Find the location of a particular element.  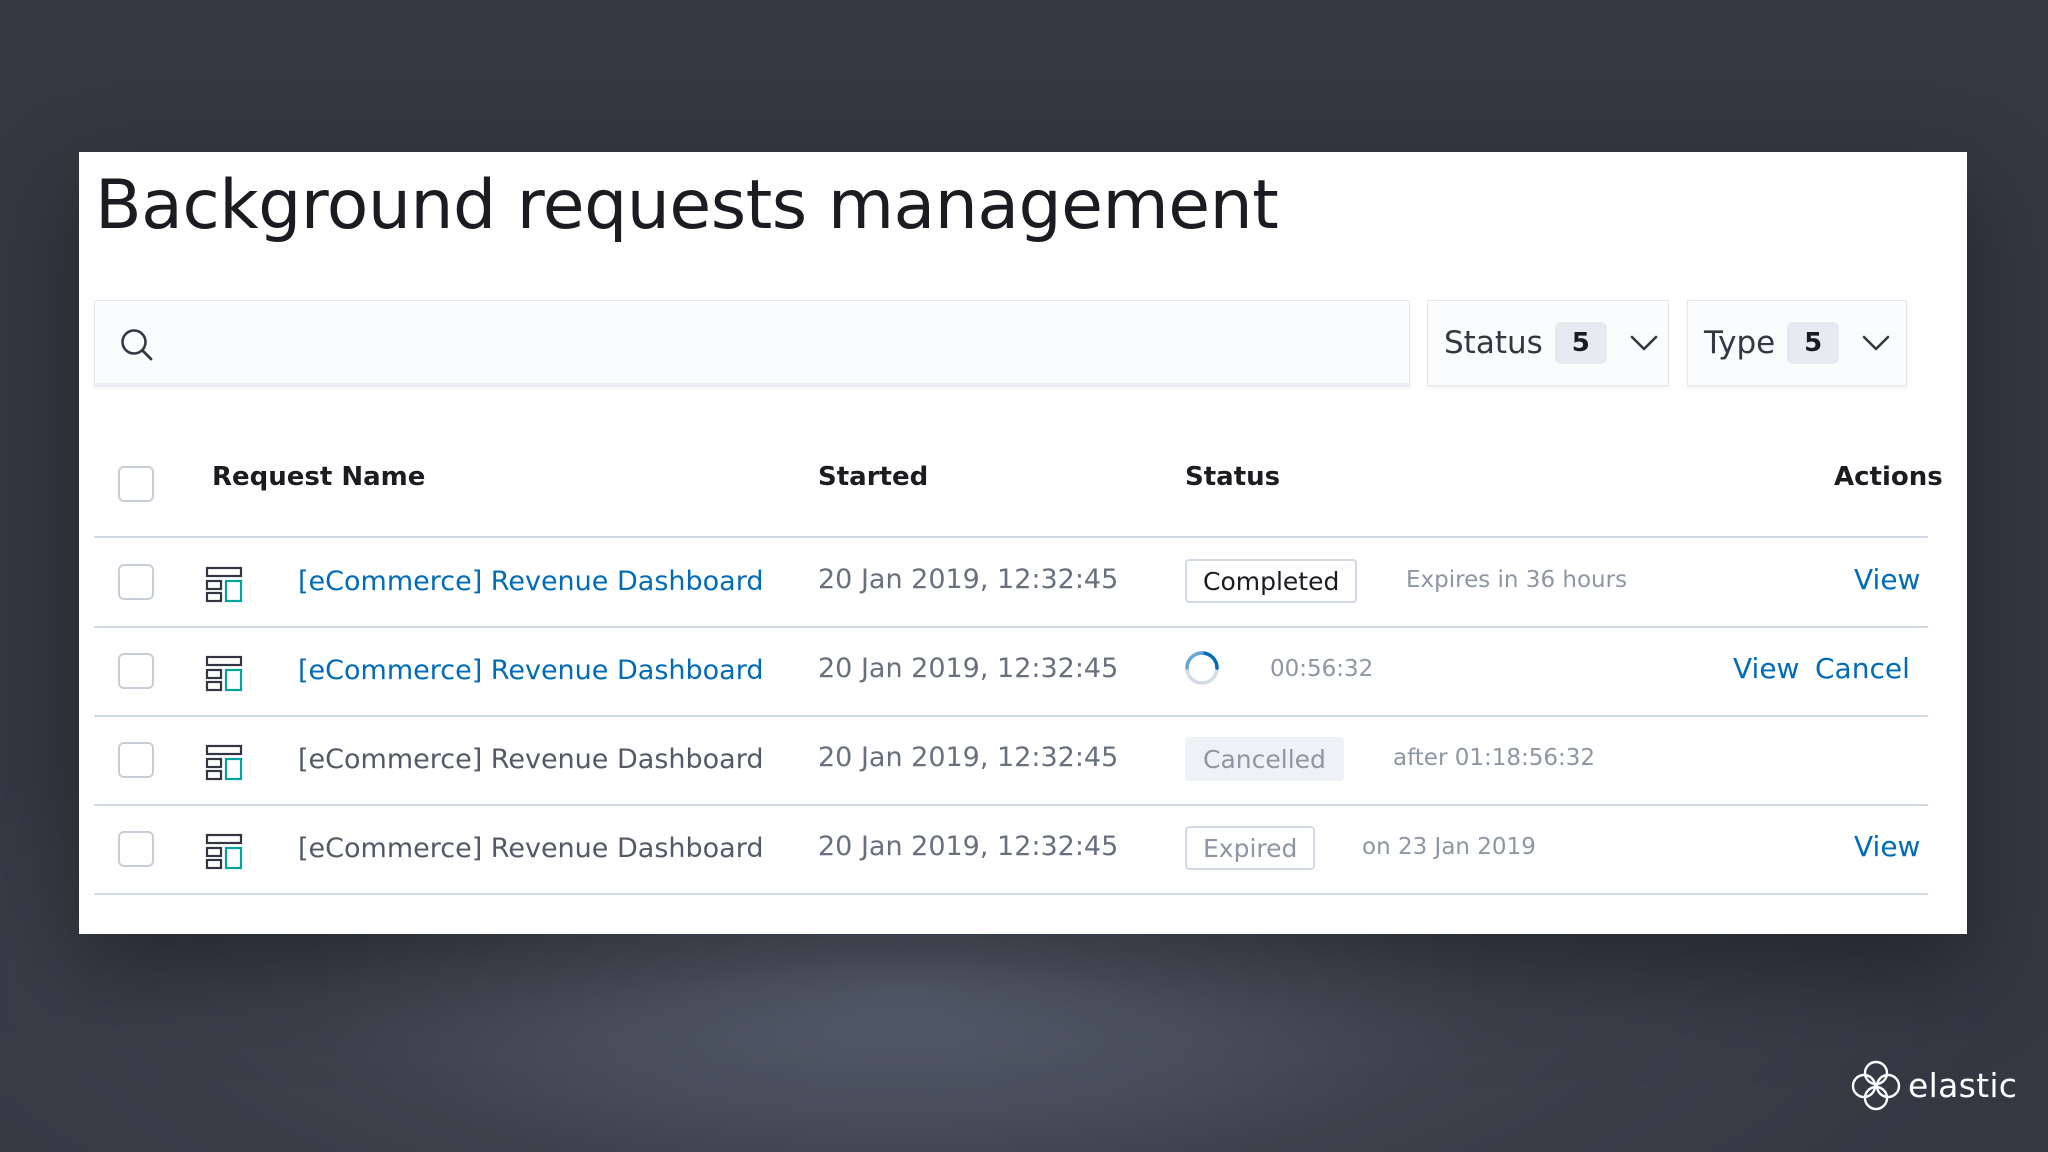

loading-spinner-icon is located at coordinates (1202, 668).